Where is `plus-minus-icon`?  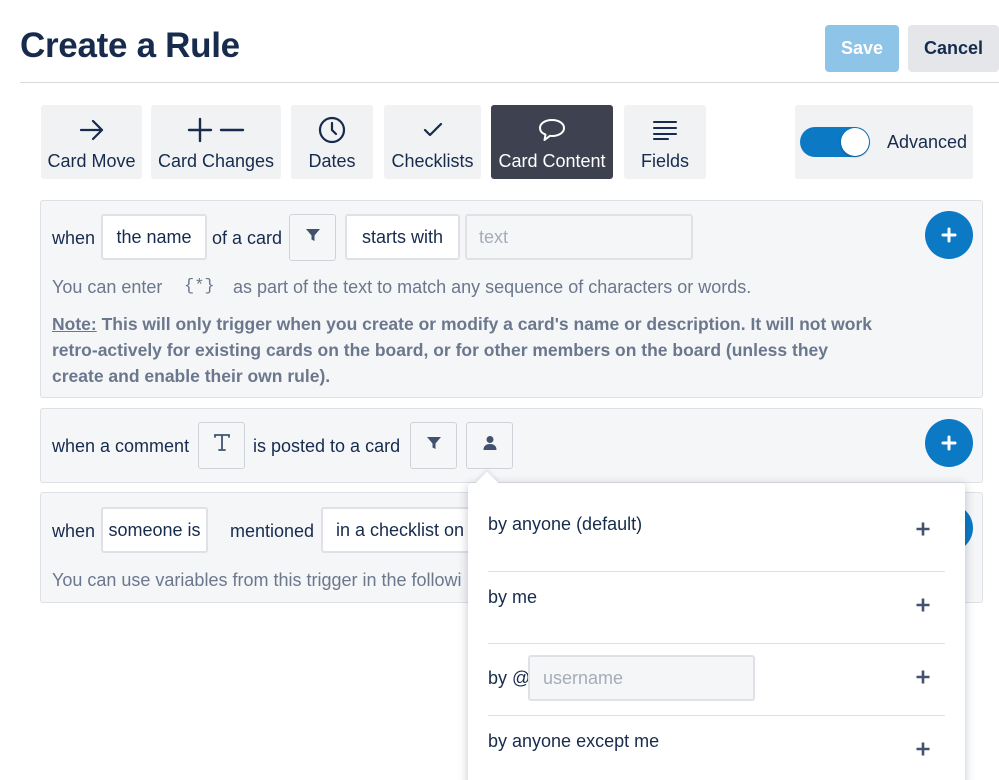
plus-minus-icon is located at coordinates (216, 130).